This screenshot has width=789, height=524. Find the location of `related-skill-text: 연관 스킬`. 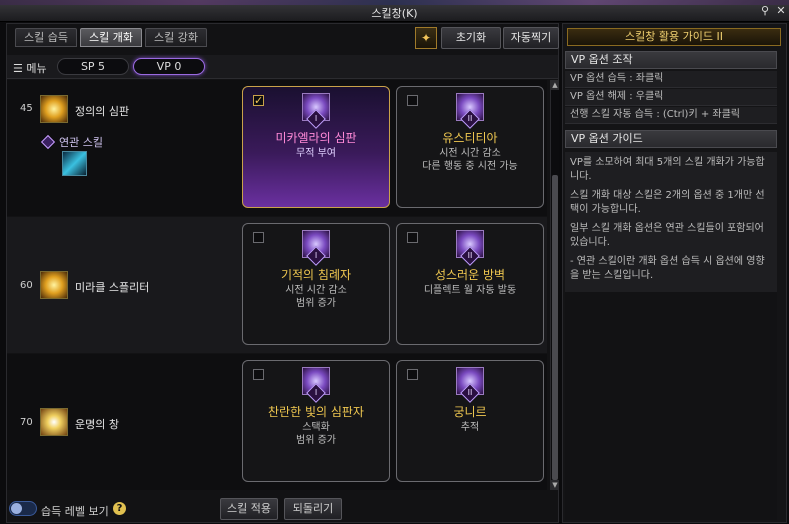

related-skill-text: 연관 스킬 is located at coordinates (81, 142).